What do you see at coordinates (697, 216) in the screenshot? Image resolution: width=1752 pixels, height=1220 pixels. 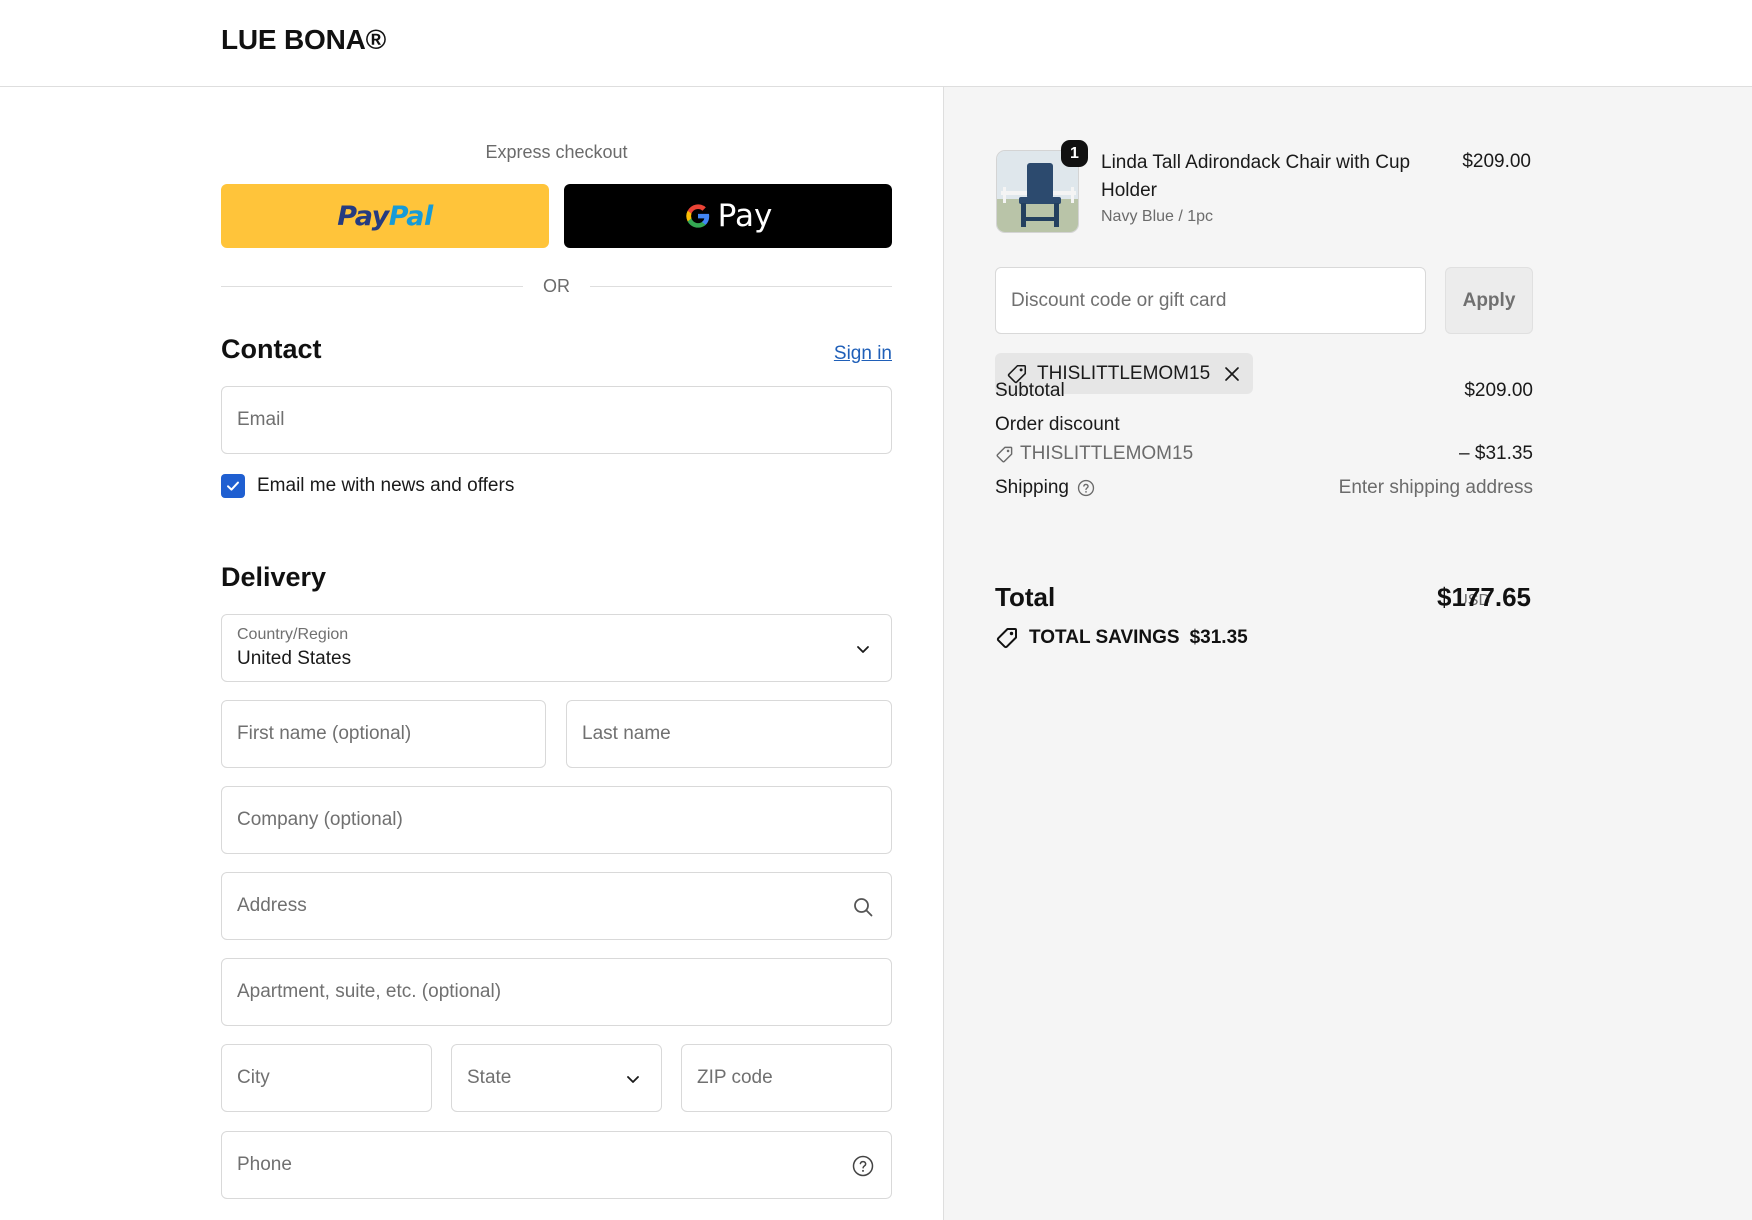 I see `google-g-icon` at bounding box center [697, 216].